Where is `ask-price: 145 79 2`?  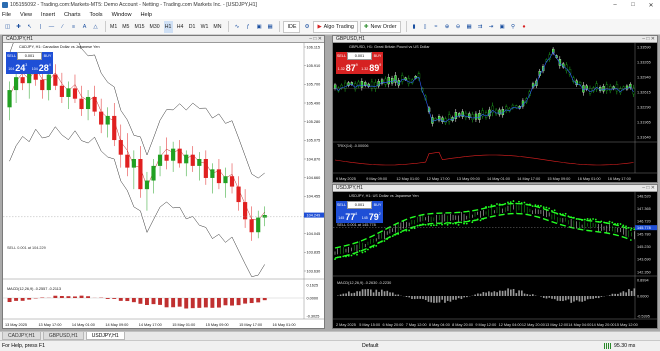
ask-price: 145 79 2 is located at coordinates (371, 216).